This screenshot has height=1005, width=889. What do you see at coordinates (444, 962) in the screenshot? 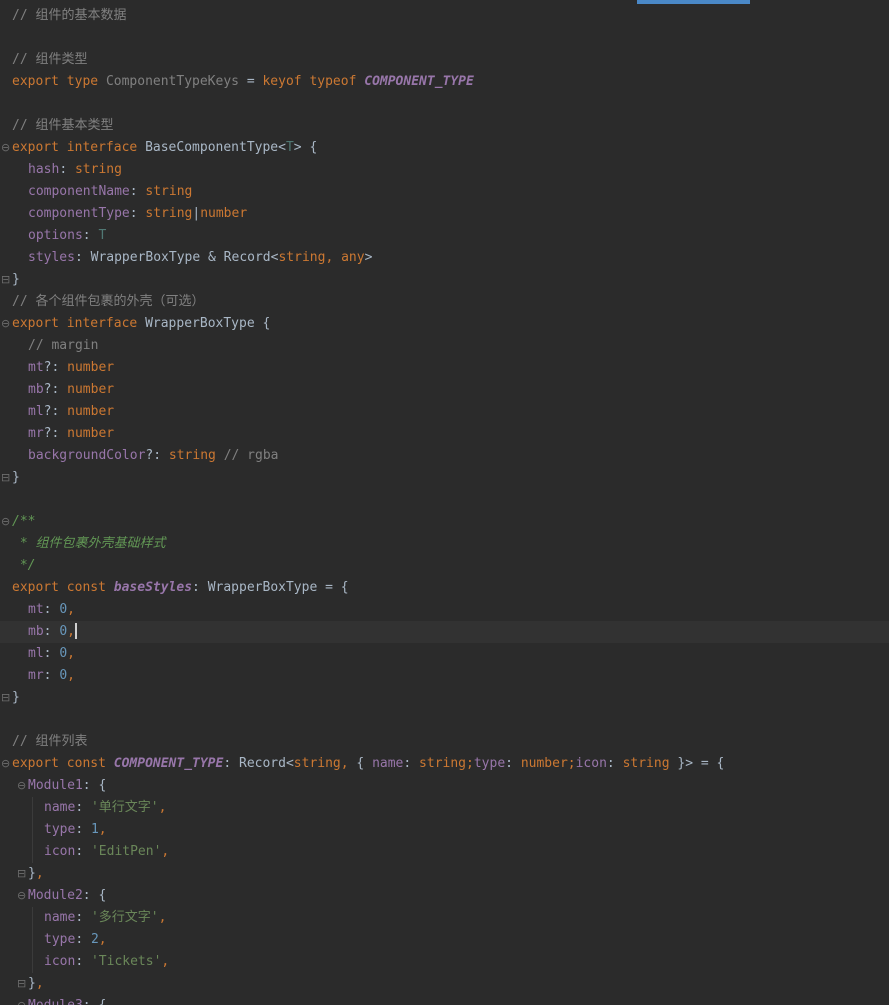
I see `code-line: icon: 'Tickets',` at bounding box center [444, 962].